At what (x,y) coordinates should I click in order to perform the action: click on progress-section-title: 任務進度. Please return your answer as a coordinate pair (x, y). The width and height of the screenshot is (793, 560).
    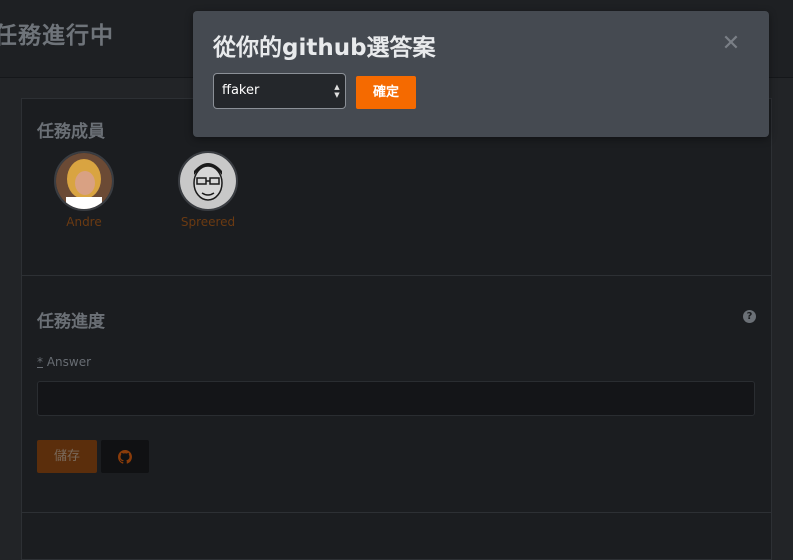
    Looking at the image, I should click on (71, 322).